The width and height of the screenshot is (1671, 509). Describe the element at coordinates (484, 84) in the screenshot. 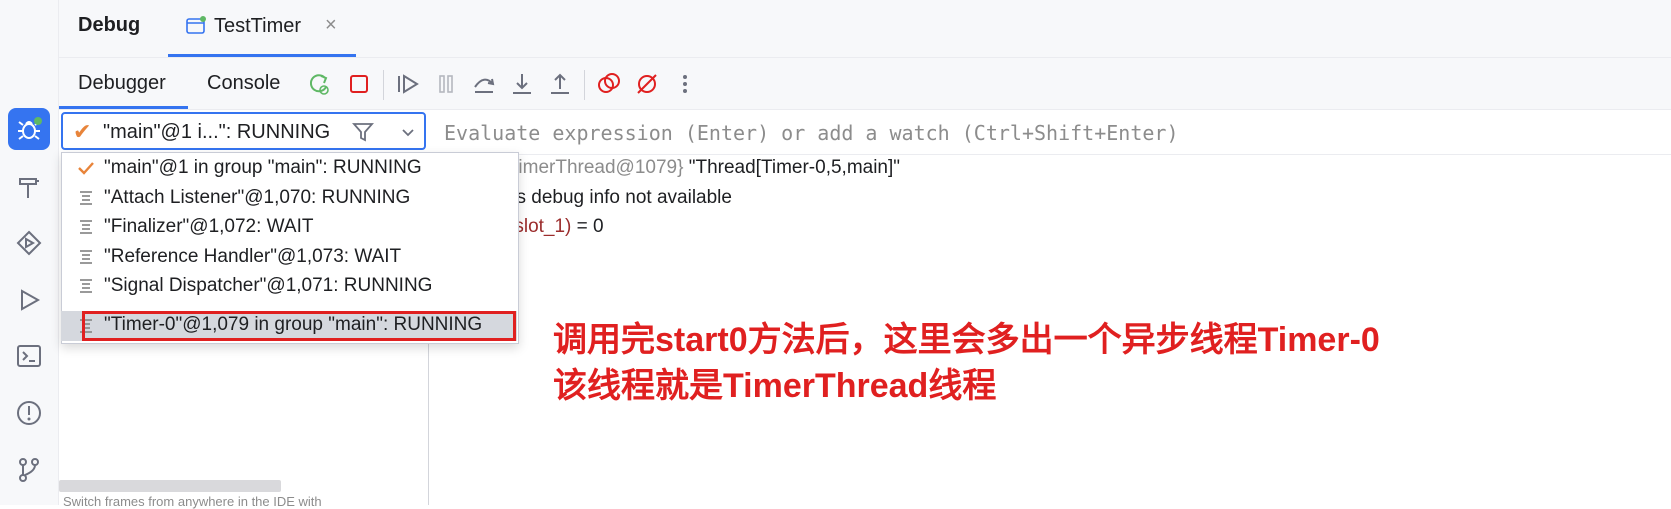

I see `step-over-icon` at that location.